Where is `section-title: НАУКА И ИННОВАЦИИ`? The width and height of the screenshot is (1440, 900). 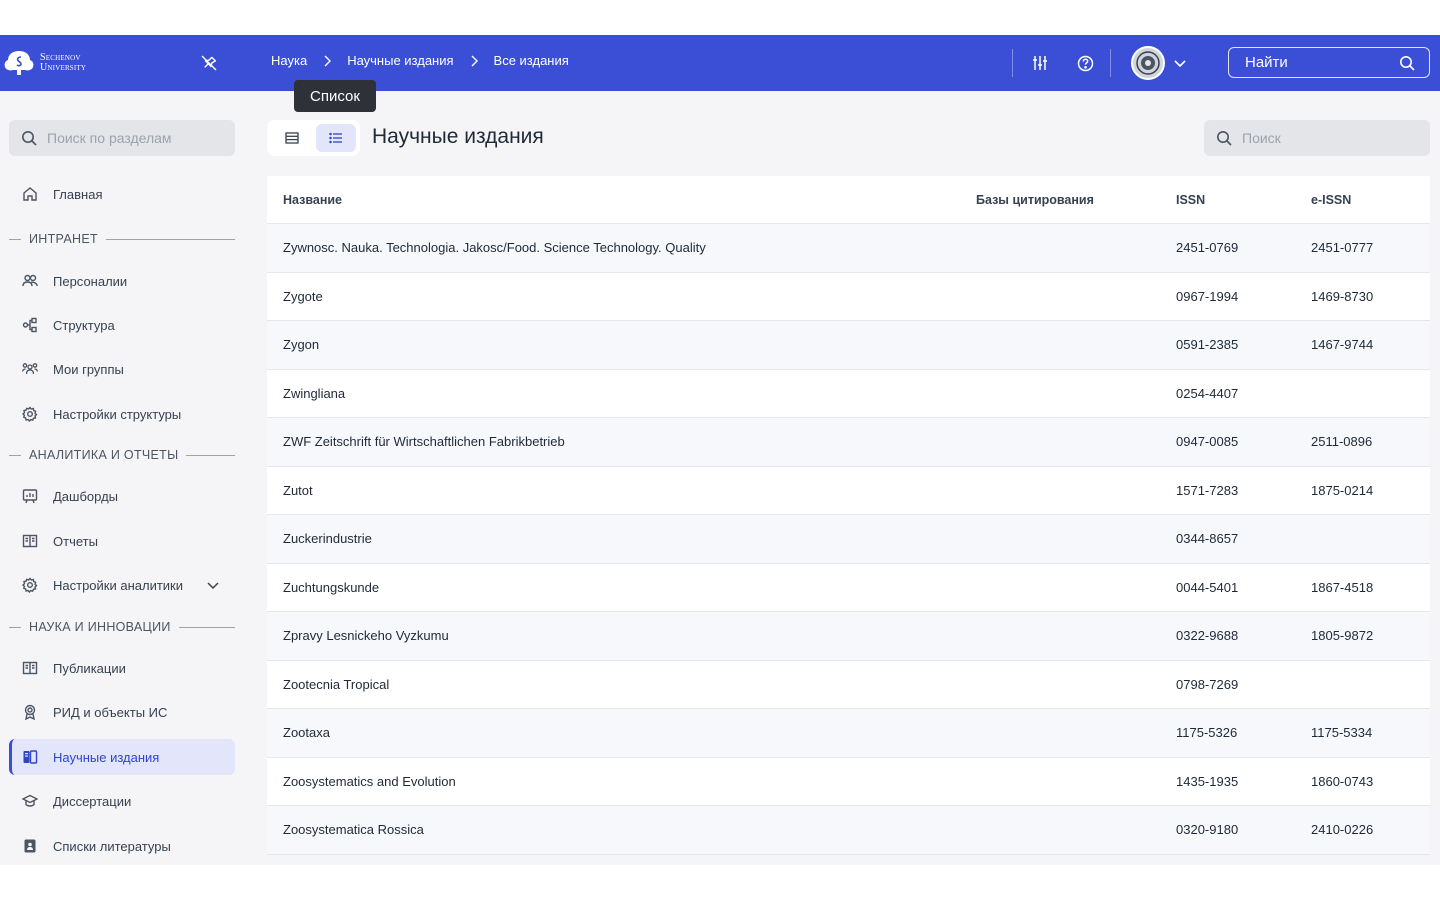 section-title: НАУКА И ИННОВАЦИИ is located at coordinates (100, 627).